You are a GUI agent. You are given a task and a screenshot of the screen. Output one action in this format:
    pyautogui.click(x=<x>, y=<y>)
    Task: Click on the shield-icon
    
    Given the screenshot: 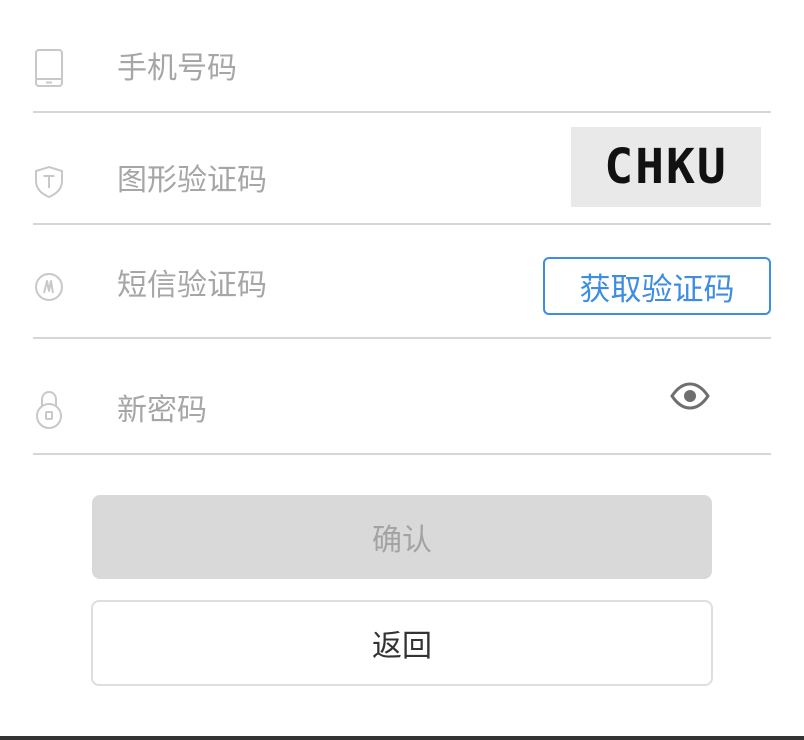 What is the action you would take?
    pyautogui.click(x=49, y=181)
    